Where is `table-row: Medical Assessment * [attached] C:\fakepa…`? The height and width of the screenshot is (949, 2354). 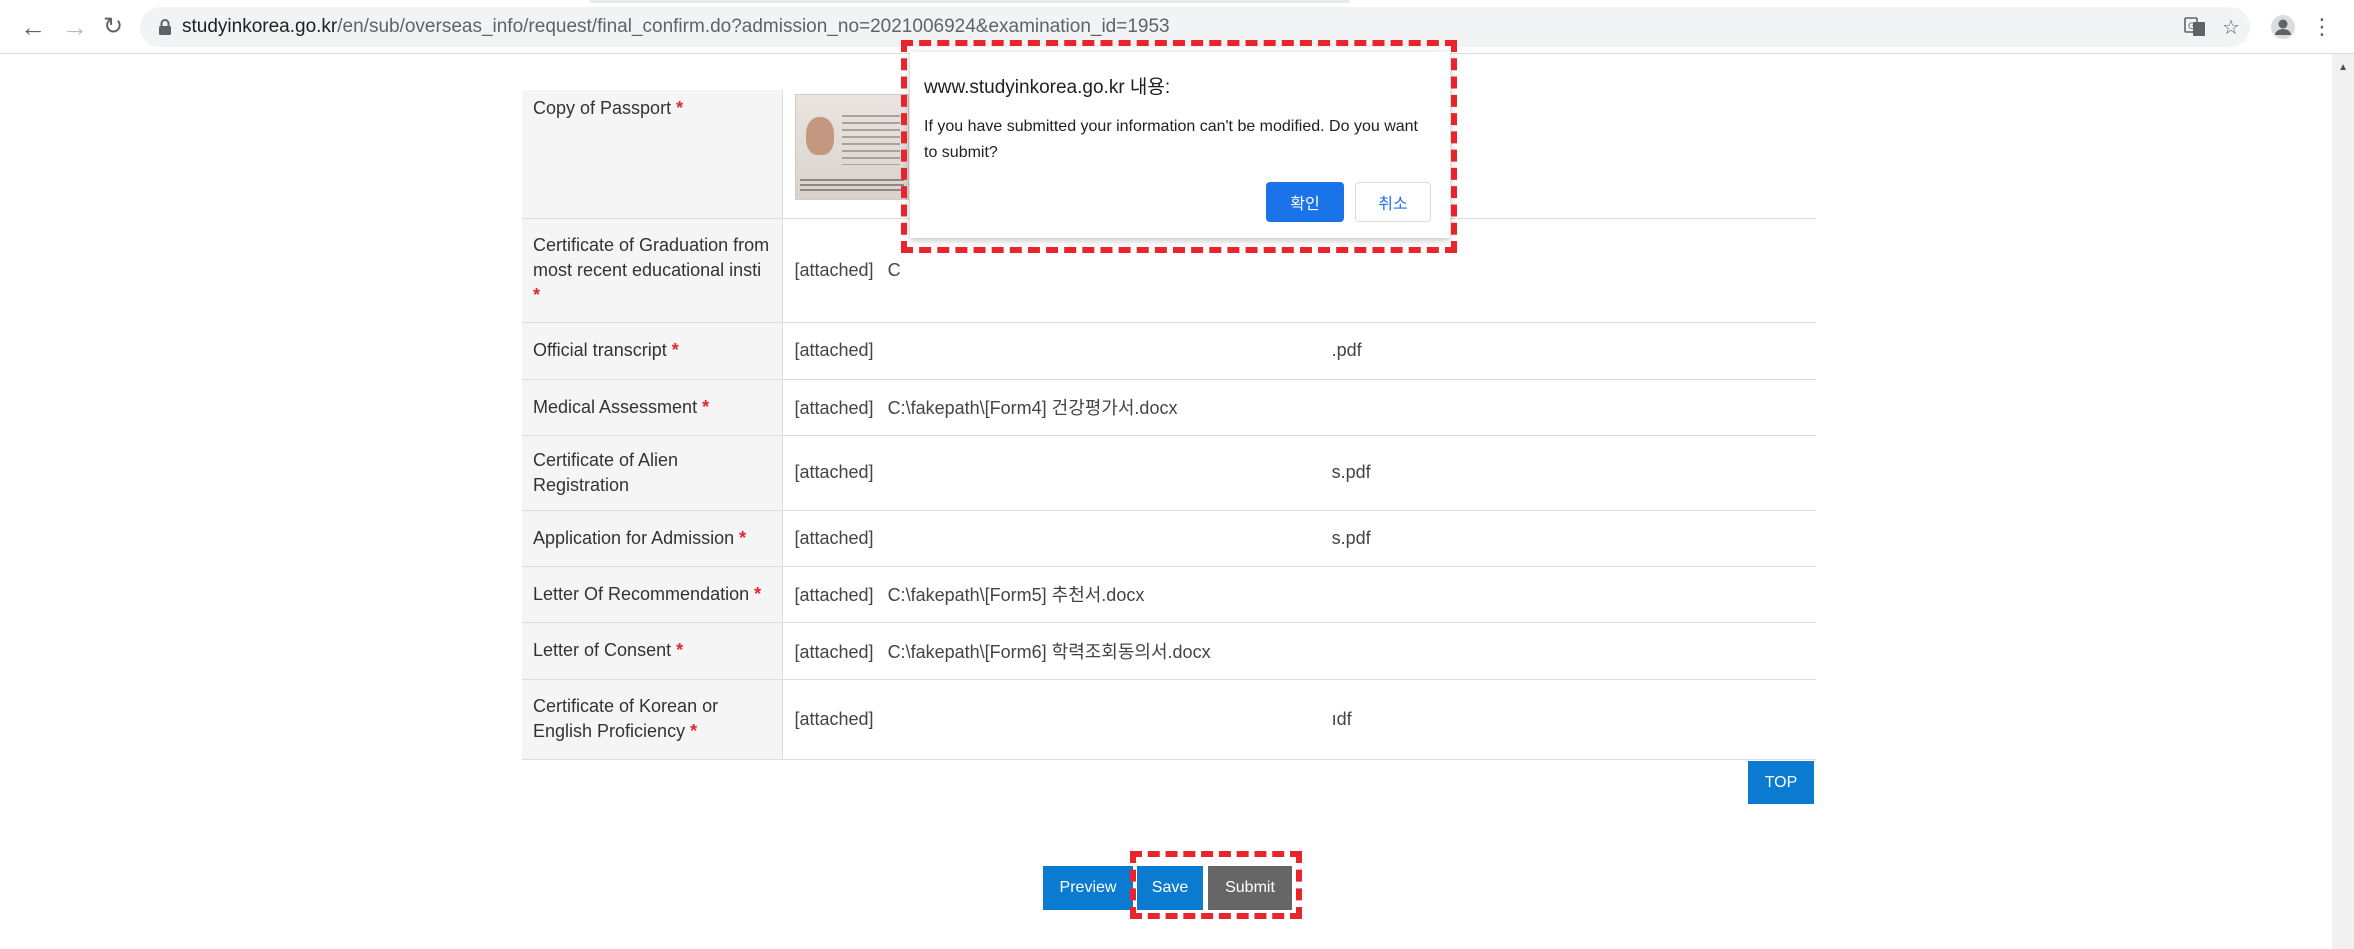
table-row: Medical Assessment * [attached] C:\fakepa… is located at coordinates (1169, 407).